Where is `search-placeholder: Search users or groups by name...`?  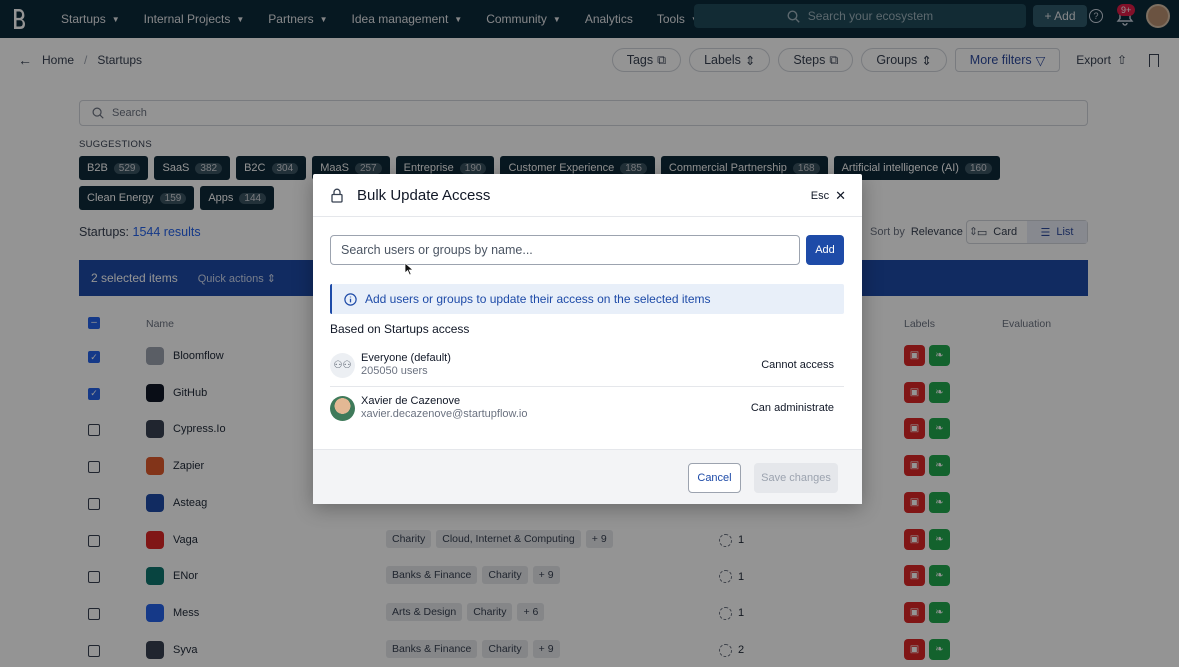 search-placeholder: Search users or groups by name... is located at coordinates (437, 250).